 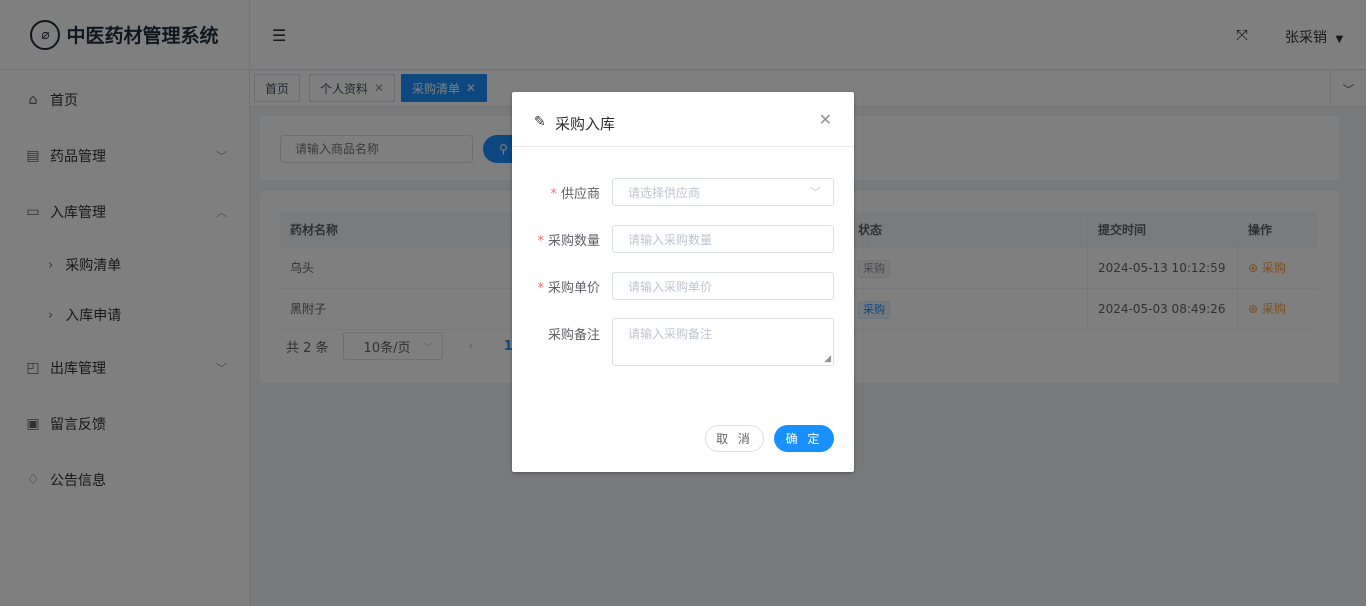 I want to click on resize-handle-icon: ◢, so click(x=827, y=359).